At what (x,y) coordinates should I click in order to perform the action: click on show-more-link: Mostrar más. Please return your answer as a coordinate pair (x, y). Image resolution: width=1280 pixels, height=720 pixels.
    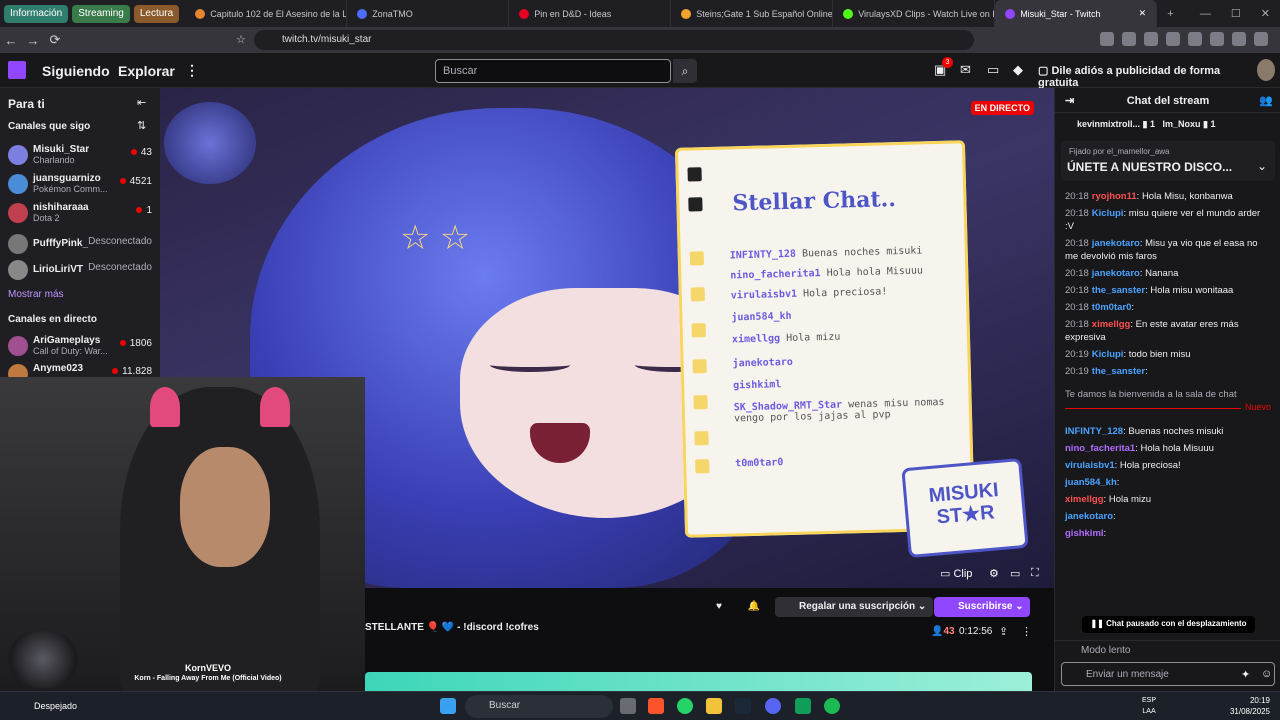
    Looking at the image, I should click on (36, 294).